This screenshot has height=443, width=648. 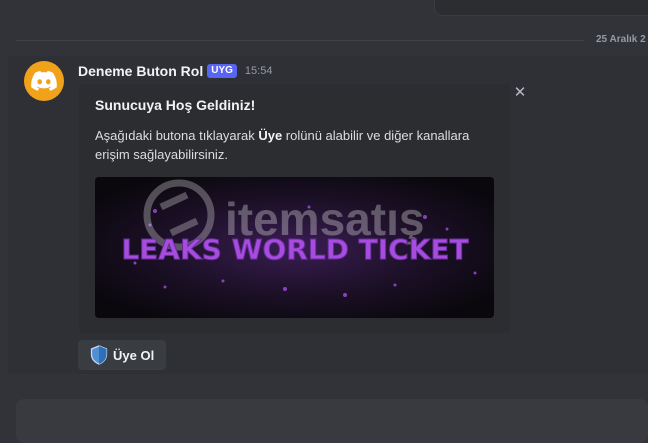 I want to click on username: Deneme Buton Rol, so click(x=140, y=71).